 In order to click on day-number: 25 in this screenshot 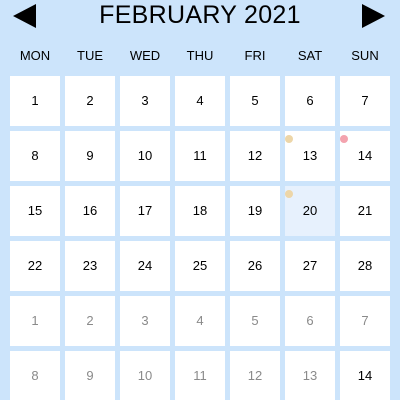, I will do `click(200, 265)`.